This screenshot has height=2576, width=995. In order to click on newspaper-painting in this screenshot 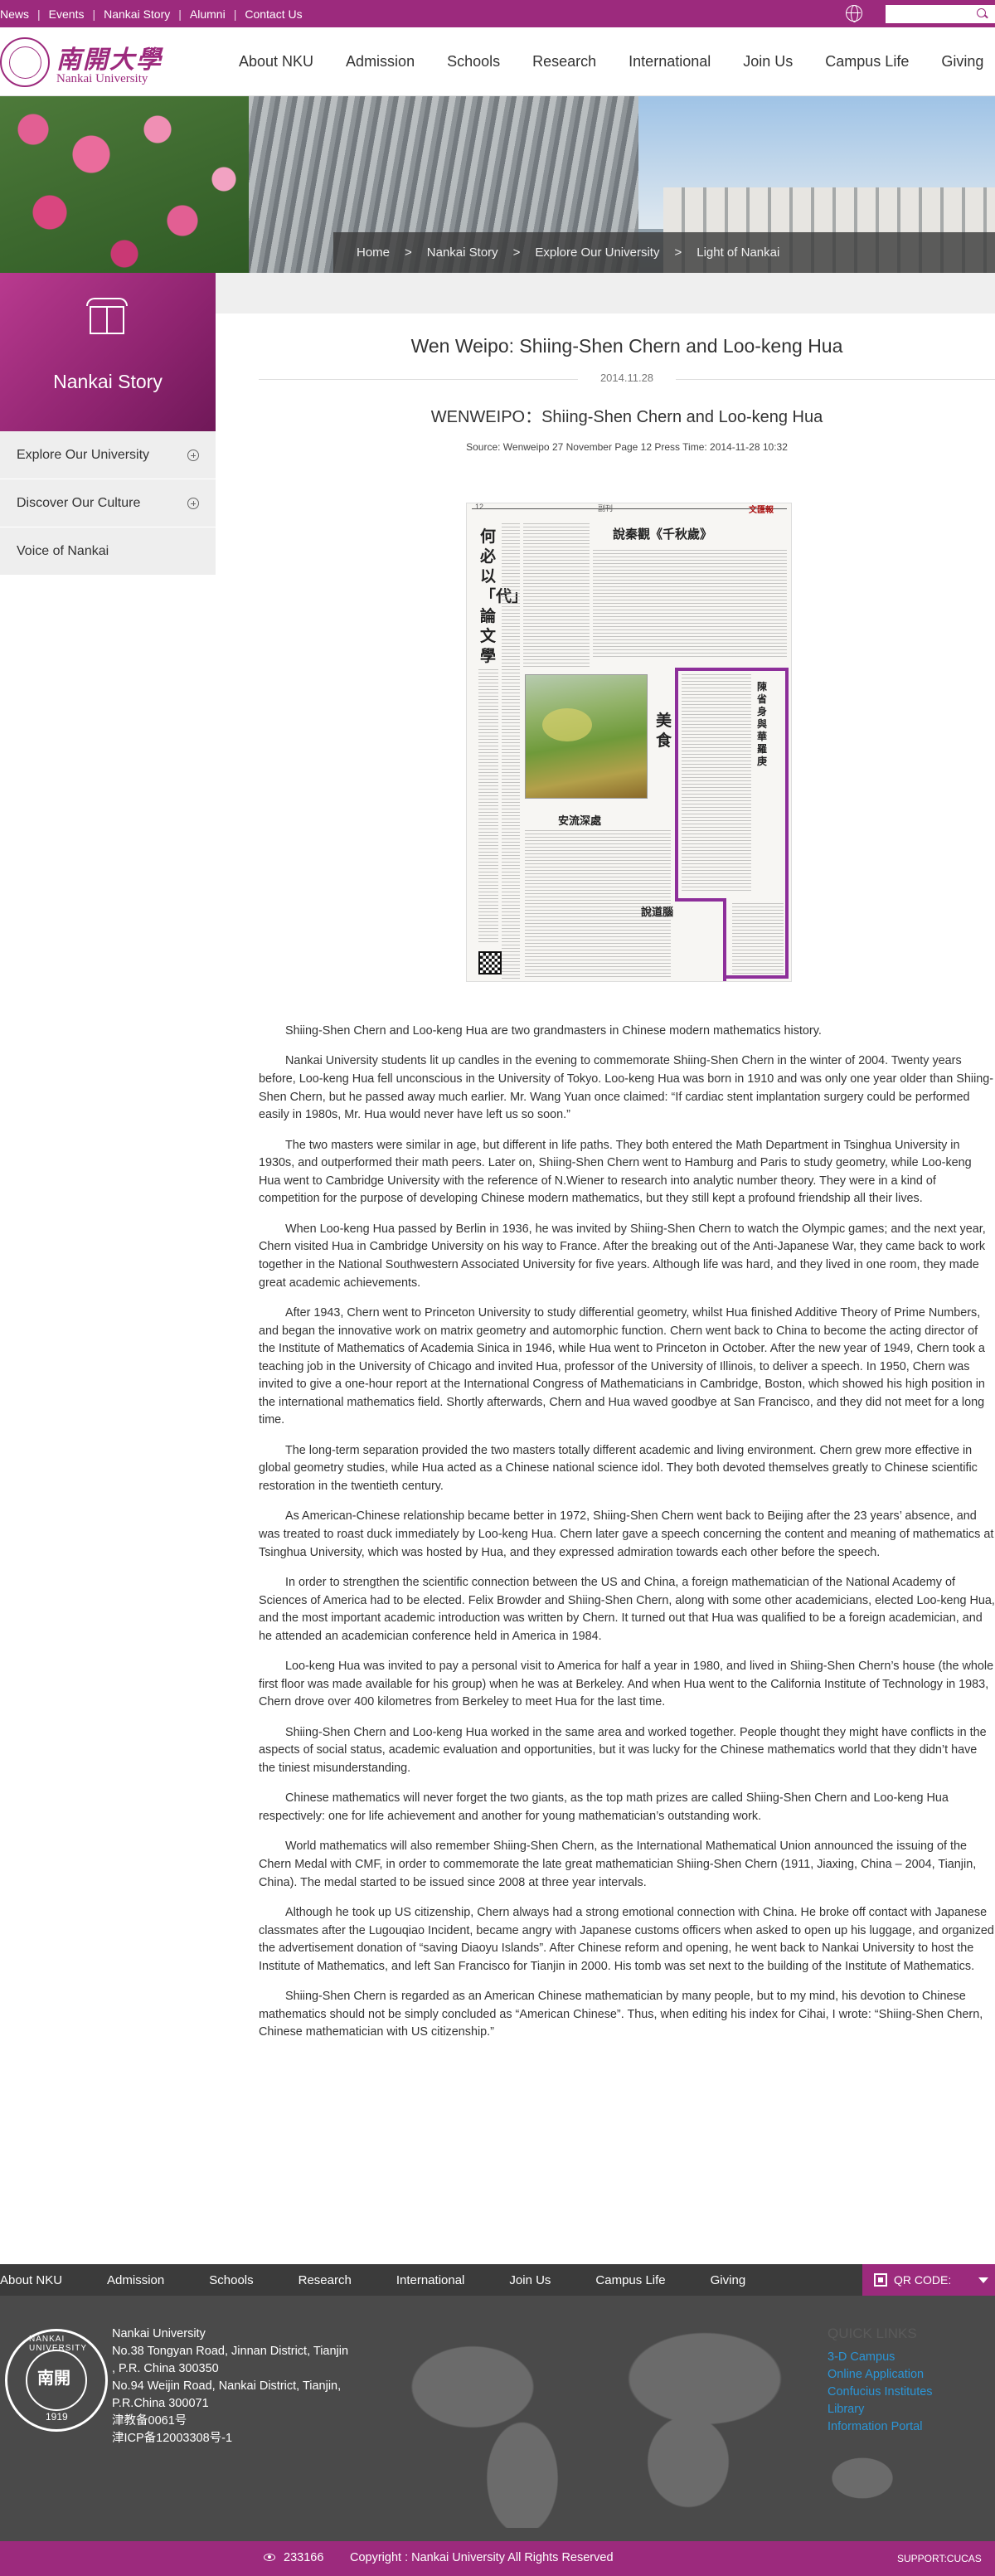, I will do `click(586, 736)`.